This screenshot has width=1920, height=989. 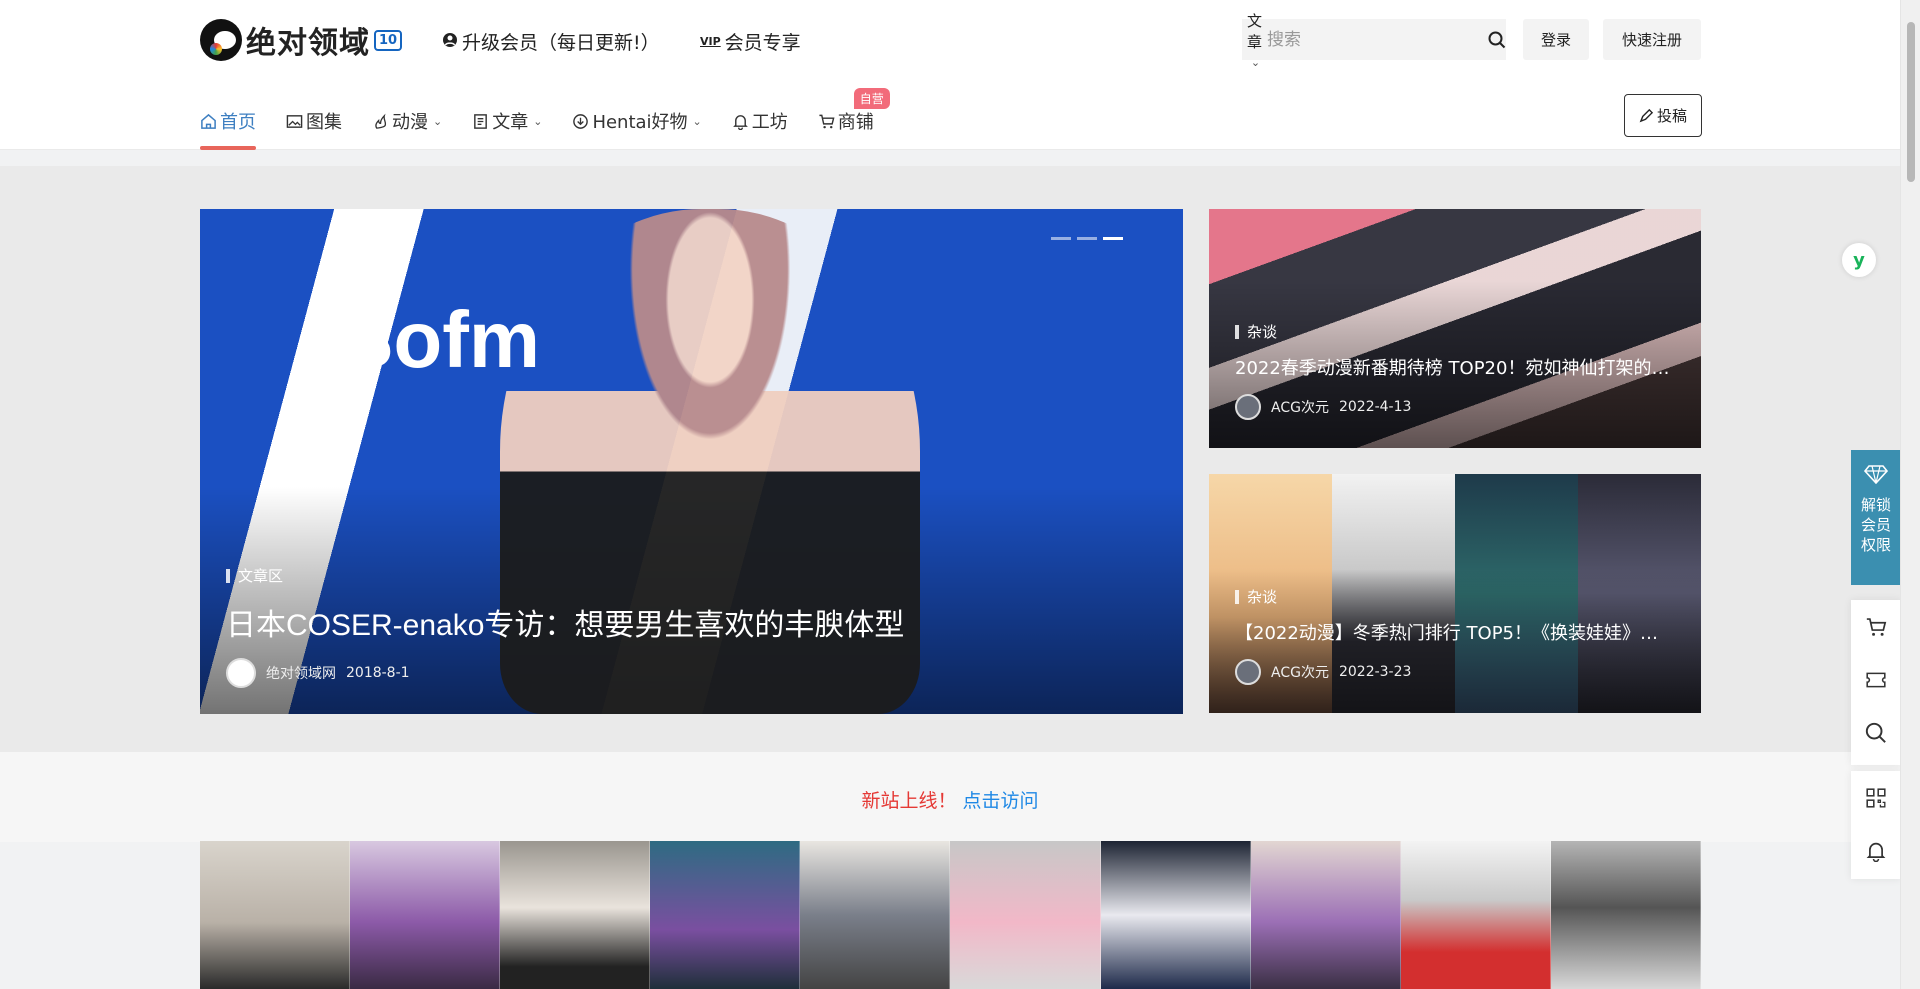 What do you see at coordinates (637, 121) in the screenshot?
I see `nav-item-hentai-goods: Hentai好物 ⌄` at bounding box center [637, 121].